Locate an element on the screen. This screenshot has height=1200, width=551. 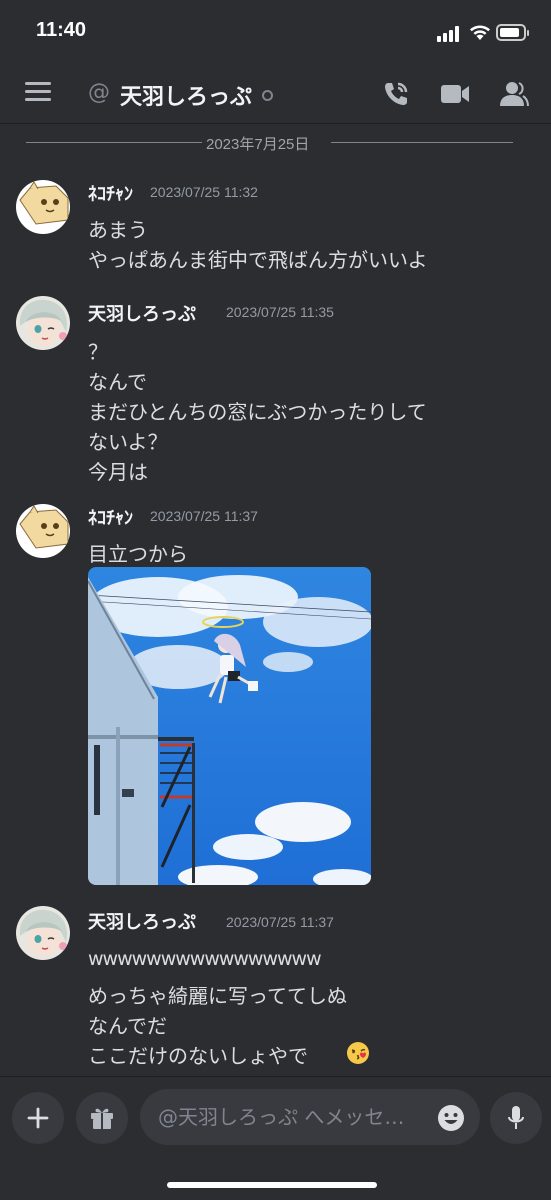
add-attachment-button is located at coordinates (38, 1118).